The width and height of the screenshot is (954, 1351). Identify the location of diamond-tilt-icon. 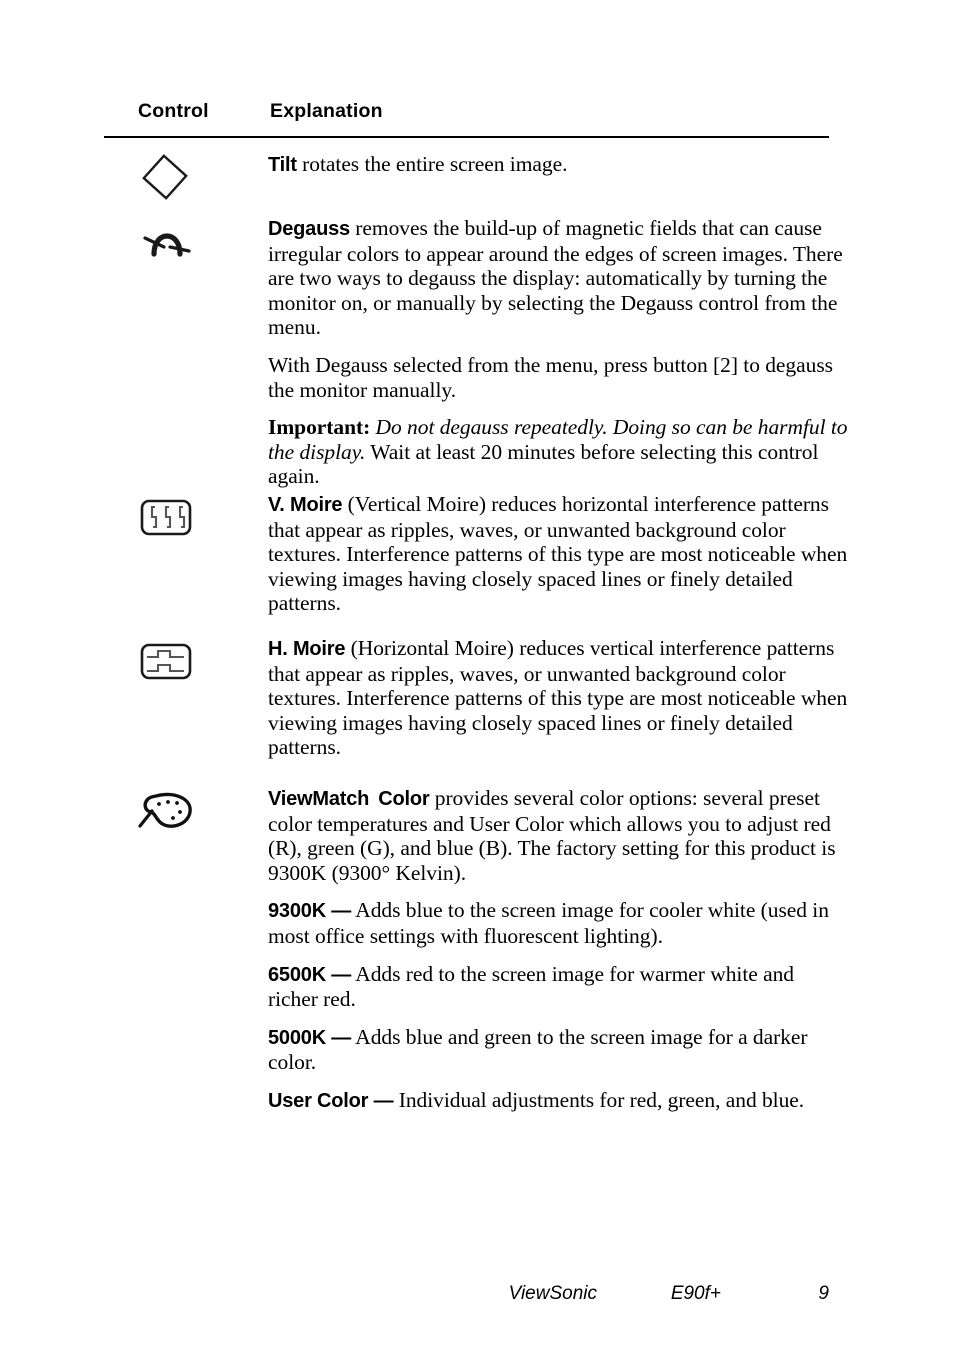
(167, 182).